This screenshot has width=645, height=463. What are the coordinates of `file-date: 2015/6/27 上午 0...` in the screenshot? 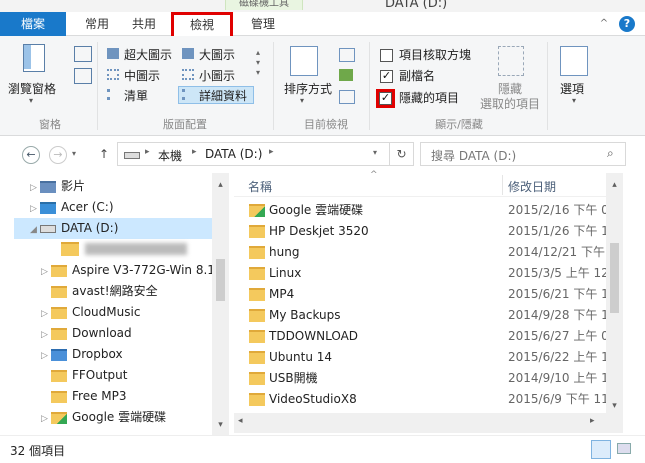 It's located at (564, 336).